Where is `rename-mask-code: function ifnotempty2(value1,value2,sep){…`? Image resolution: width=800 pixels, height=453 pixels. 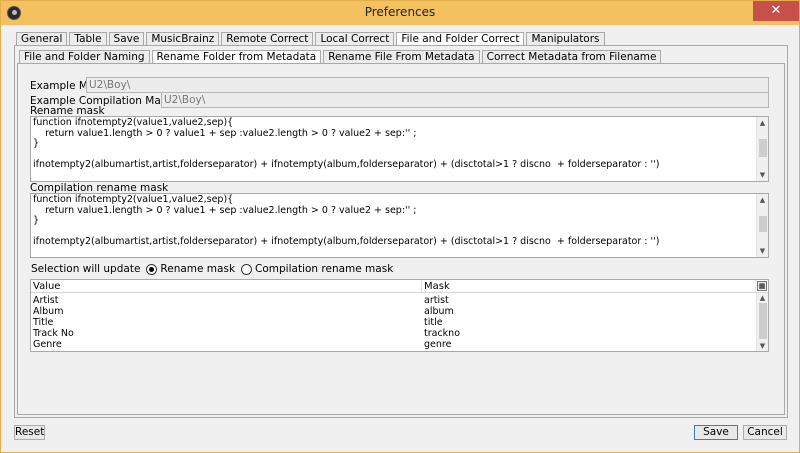
rename-mask-code: function ifnotempty2(value1,value2,sep){… is located at coordinates (346, 143).